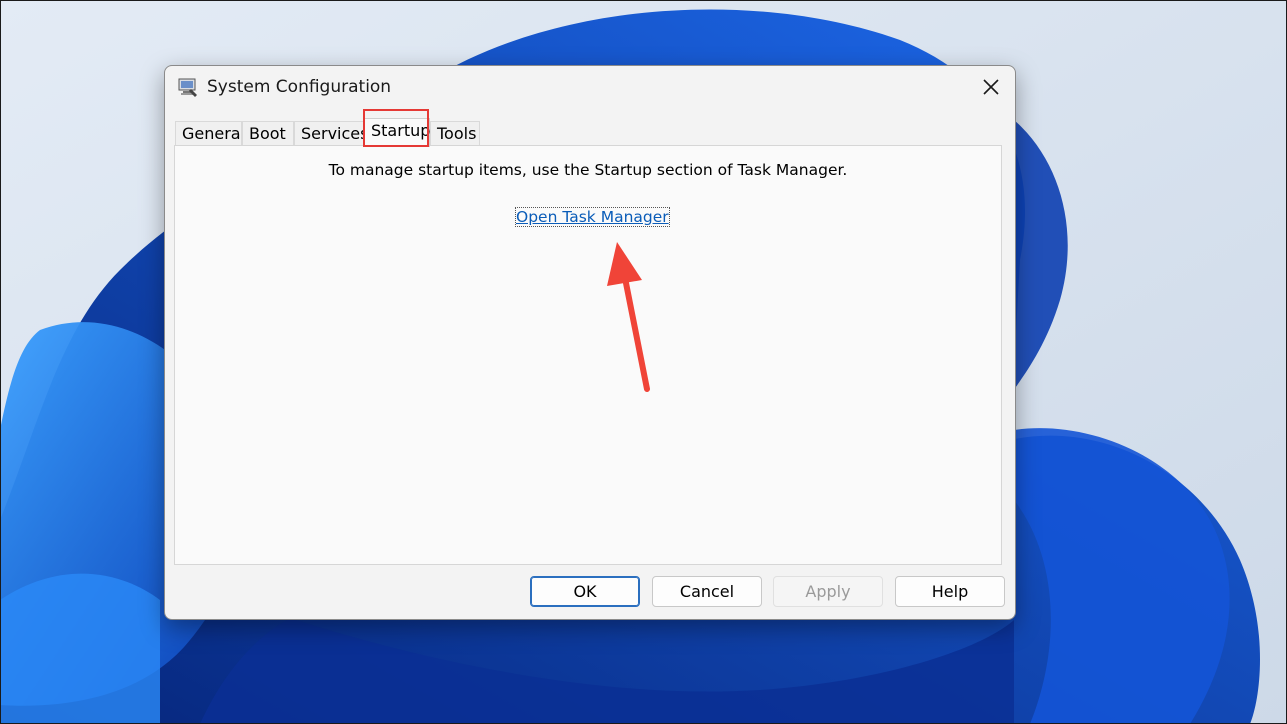  Describe the element at coordinates (331, 133) in the screenshot. I see `tab-services: Services` at that location.